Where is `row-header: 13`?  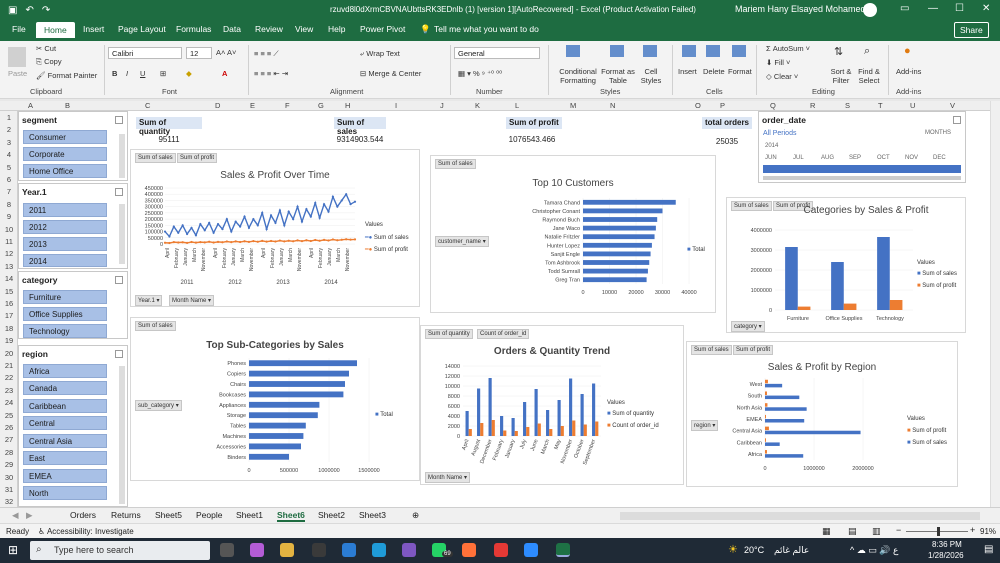
row-header: 13 is located at coordinates (9, 266).